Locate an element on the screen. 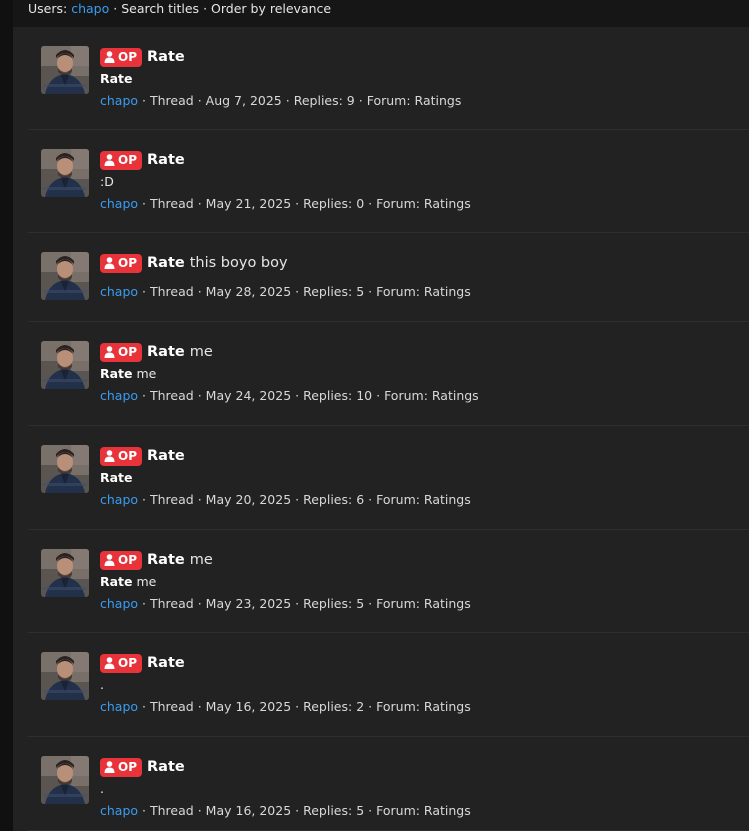  result-title: OP Rate this boyo boy is located at coordinates (194, 263).